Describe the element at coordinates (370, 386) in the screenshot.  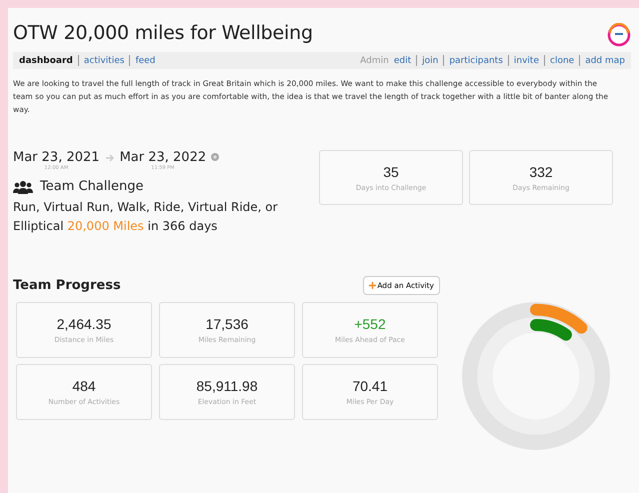
I see `stat-value: 70.41` at that location.